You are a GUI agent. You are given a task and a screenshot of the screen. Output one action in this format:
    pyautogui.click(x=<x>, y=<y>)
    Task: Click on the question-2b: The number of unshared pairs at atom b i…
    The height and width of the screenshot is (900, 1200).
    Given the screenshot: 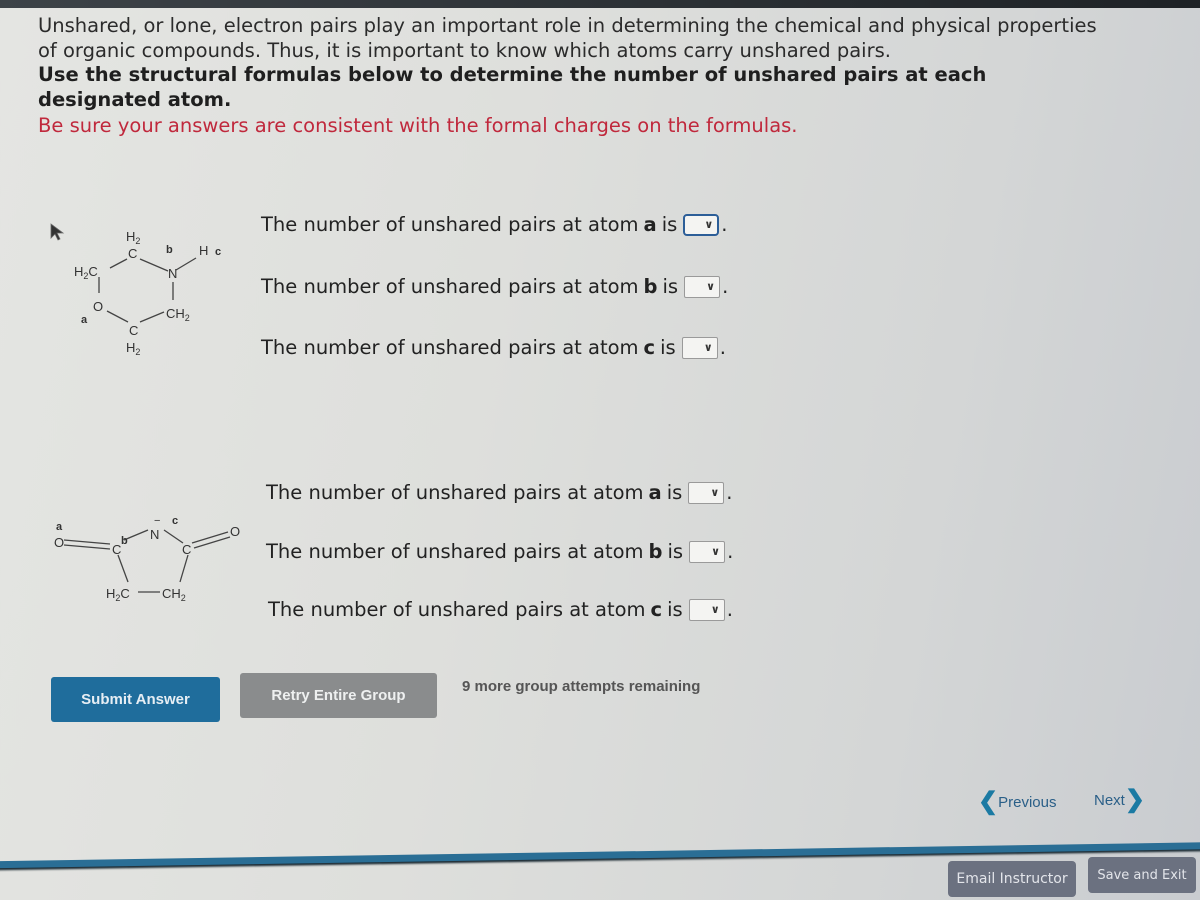 What is the action you would take?
    pyautogui.click(x=500, y=551)
    